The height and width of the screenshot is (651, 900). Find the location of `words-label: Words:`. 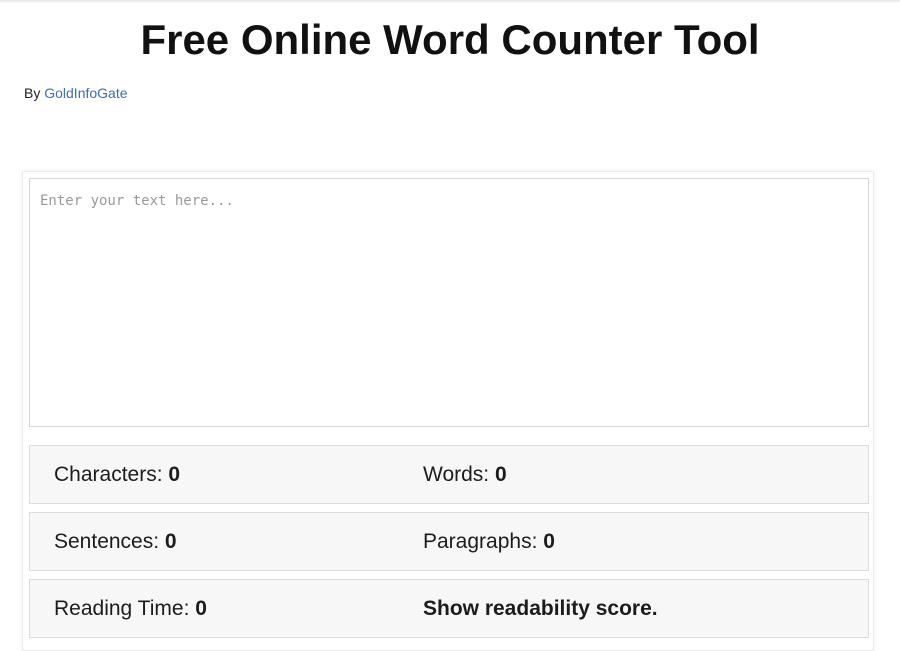

words-label: Words: is located at coordinates (456, 474).